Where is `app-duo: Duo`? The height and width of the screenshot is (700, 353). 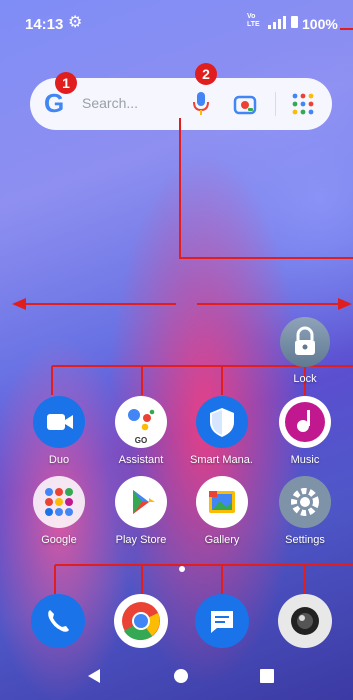
app-duo: Duo is located at coordinates (59, 431).